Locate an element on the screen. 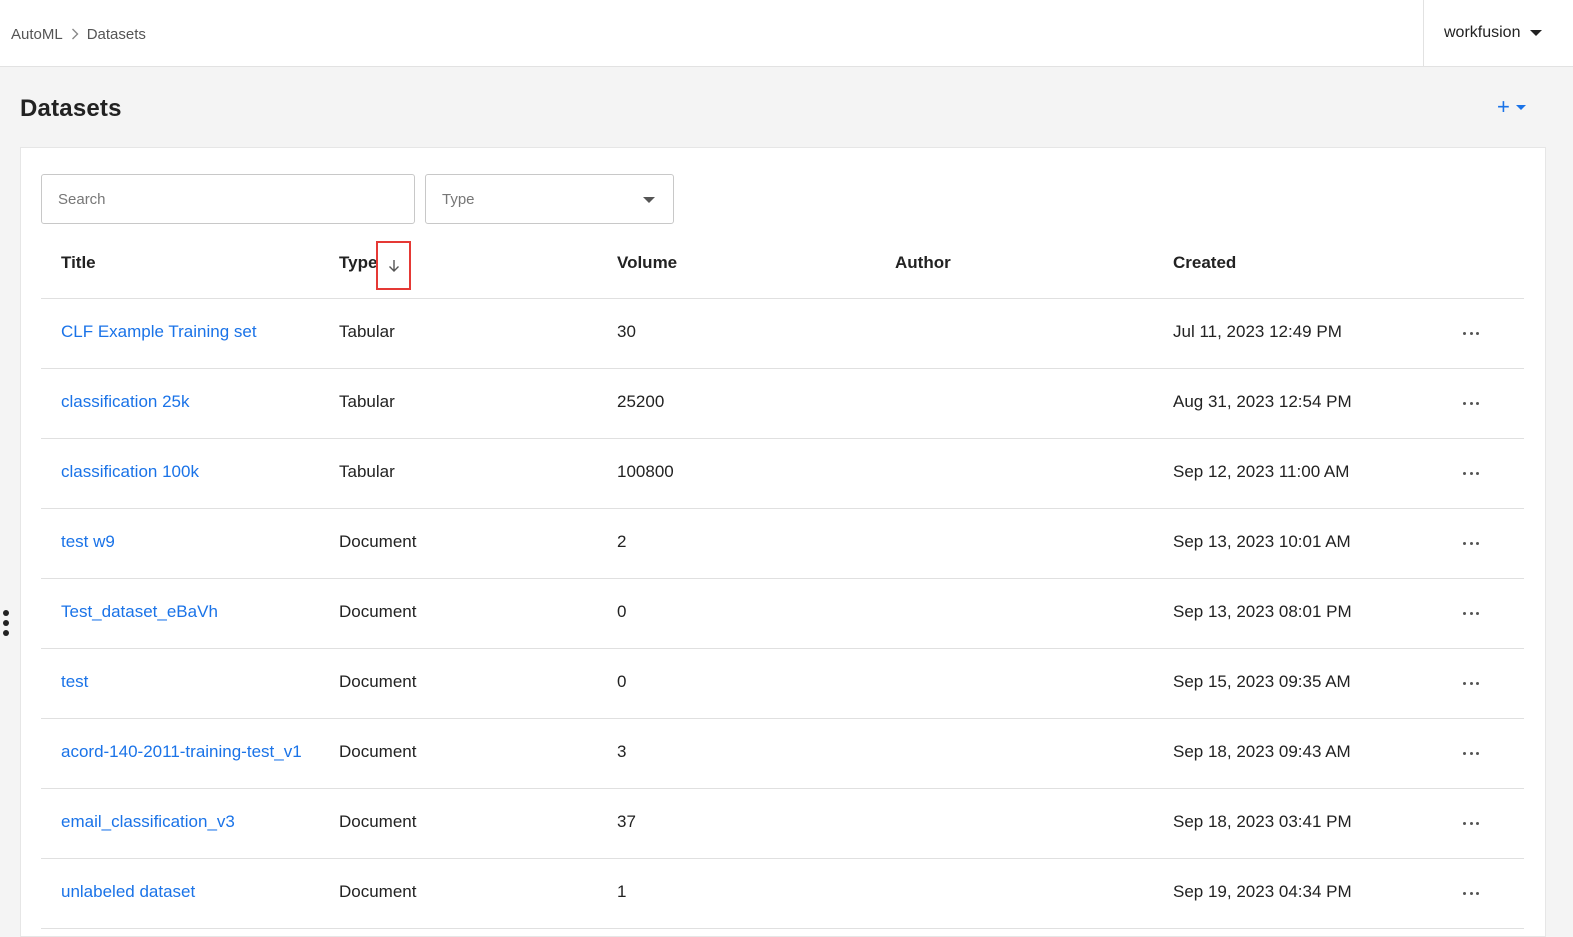 The height and width of the screenshot is (937, 1573). dataset-created: Sep 12, 2023 11:00 AM is located at coordinates (1261, 471).